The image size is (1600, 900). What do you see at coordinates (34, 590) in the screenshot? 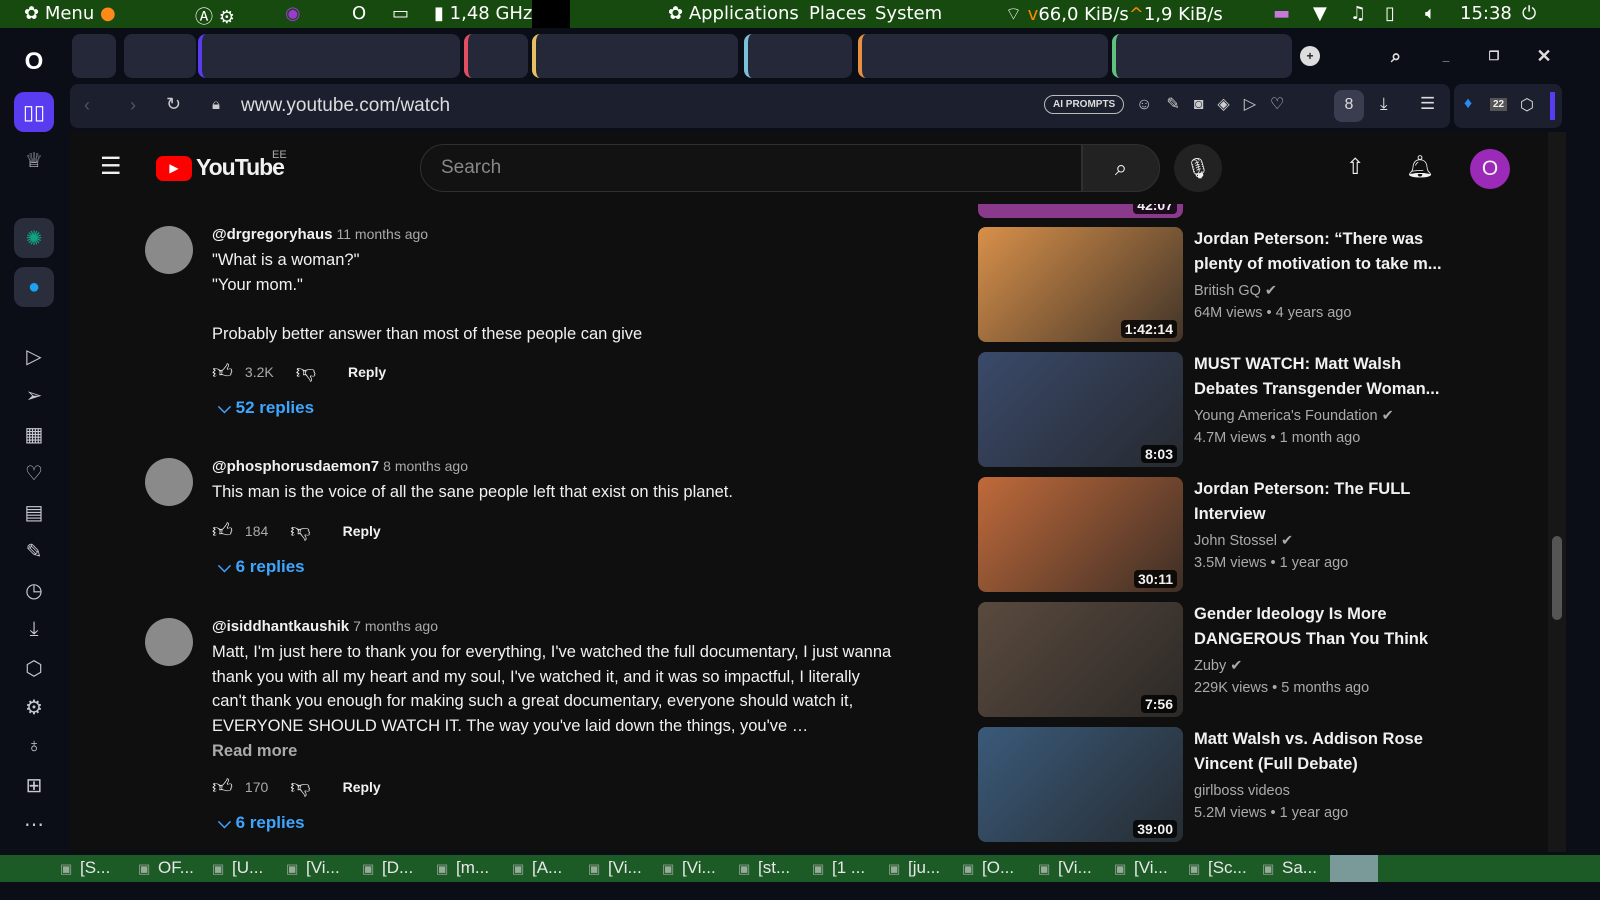
I see `history-icon: ◷` at bounding box center [34, 590].